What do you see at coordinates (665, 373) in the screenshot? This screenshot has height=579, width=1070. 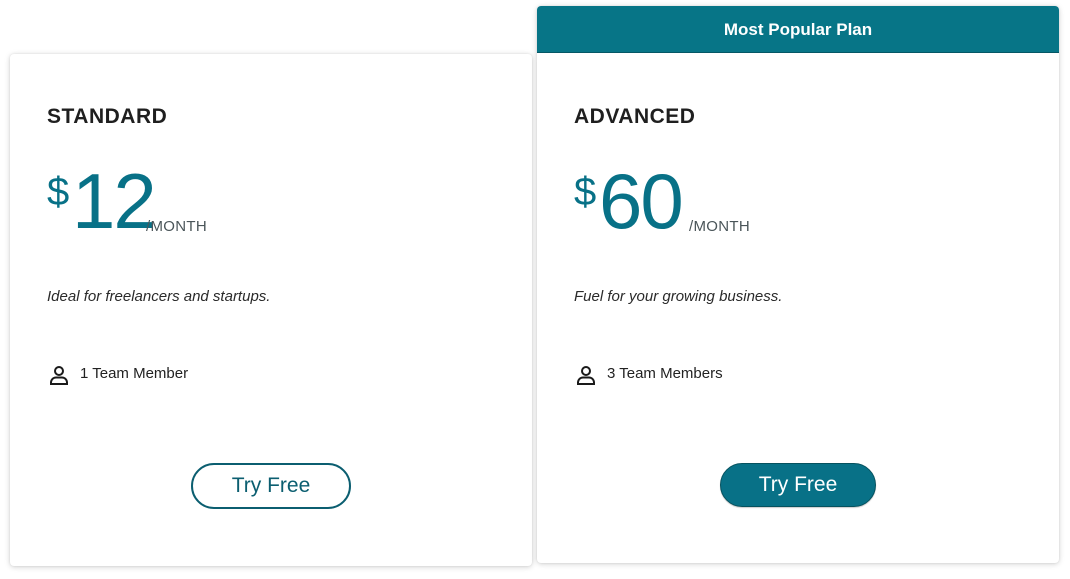 I see `team-members-label: 3 Team Members` at bounding box center [665, 373].